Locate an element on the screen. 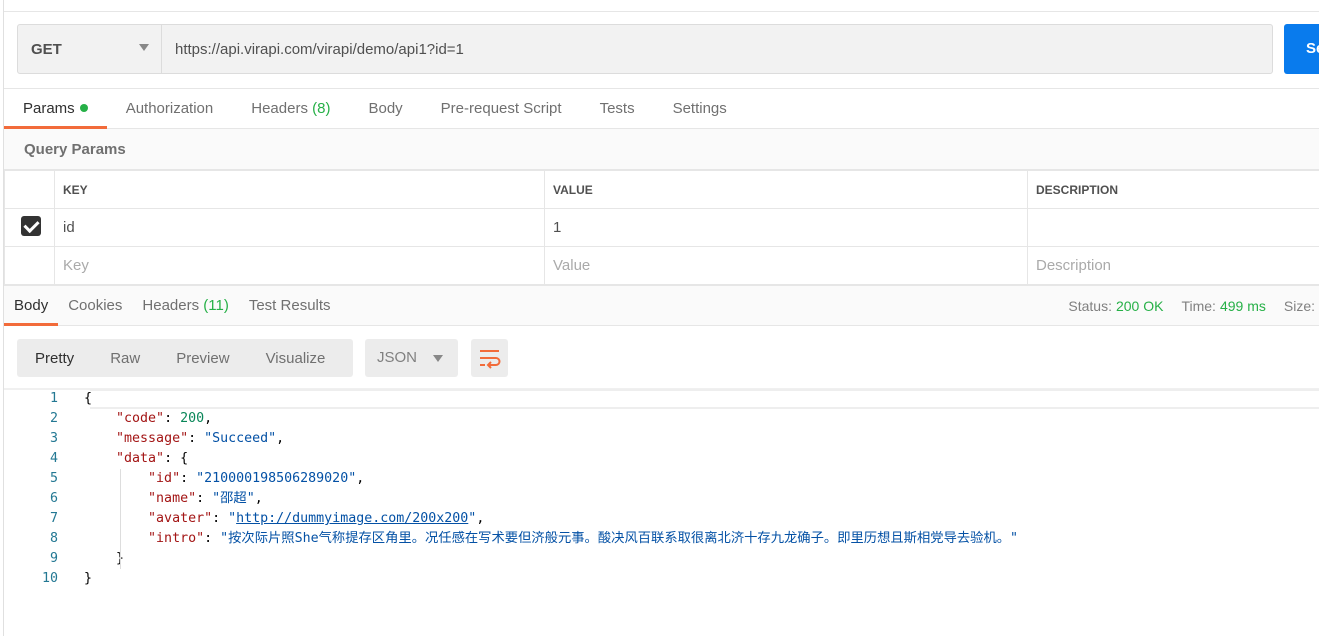 The image size is (1319, 636). tab-label: Body is located at coordinates (385, 108).